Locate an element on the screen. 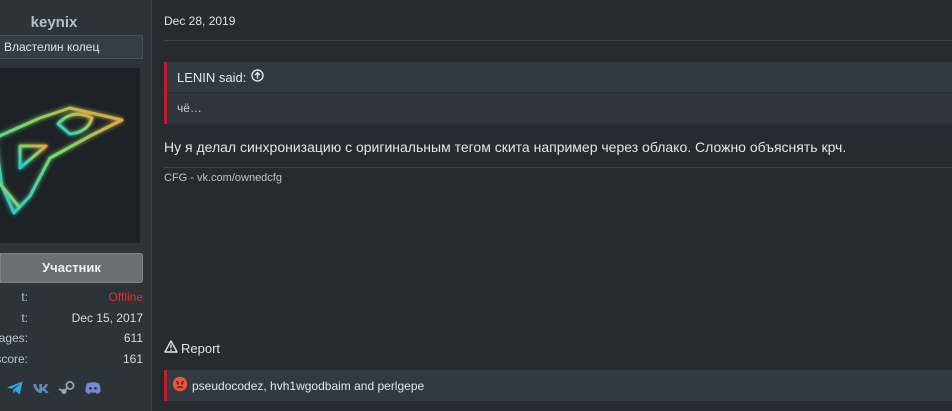  signature-divider is located at coordinates (558, 167).